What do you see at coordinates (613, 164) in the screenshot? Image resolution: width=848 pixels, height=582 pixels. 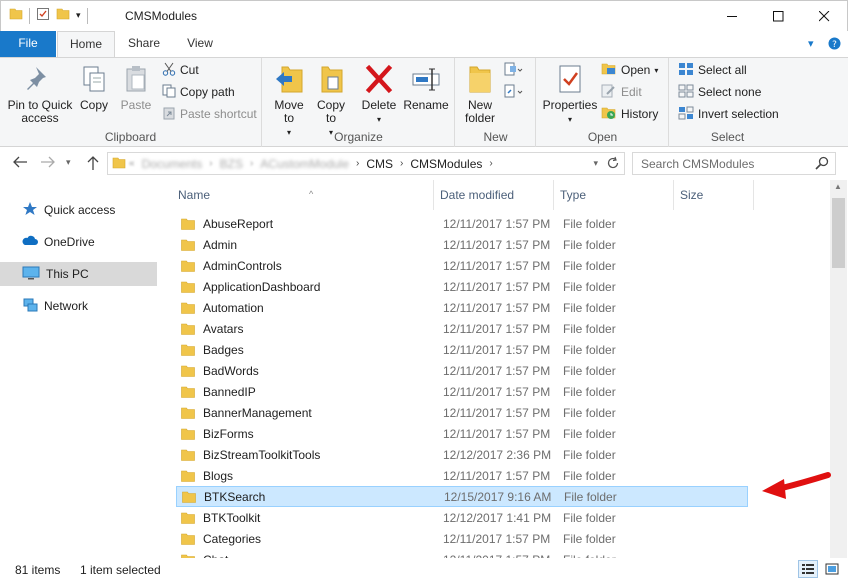 I see `refresh-icon` at bounding box center [613, 164].